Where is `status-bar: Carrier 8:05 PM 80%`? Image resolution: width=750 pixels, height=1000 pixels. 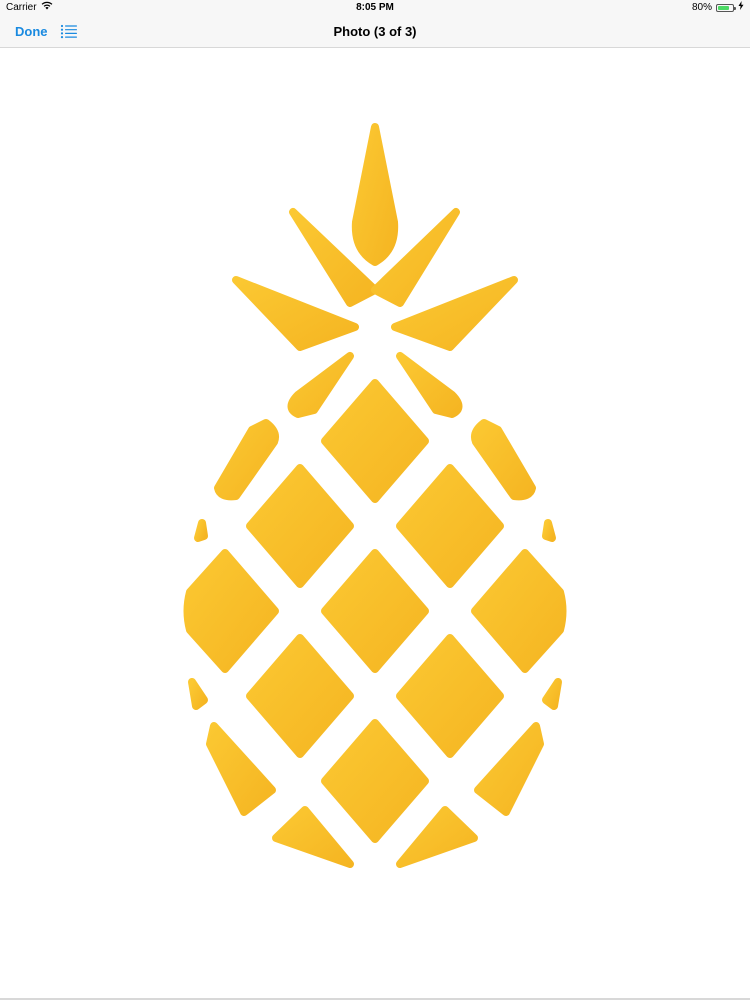 status-bar: Carrier 8:05 PM 80% is located at coordinates (375, 8).